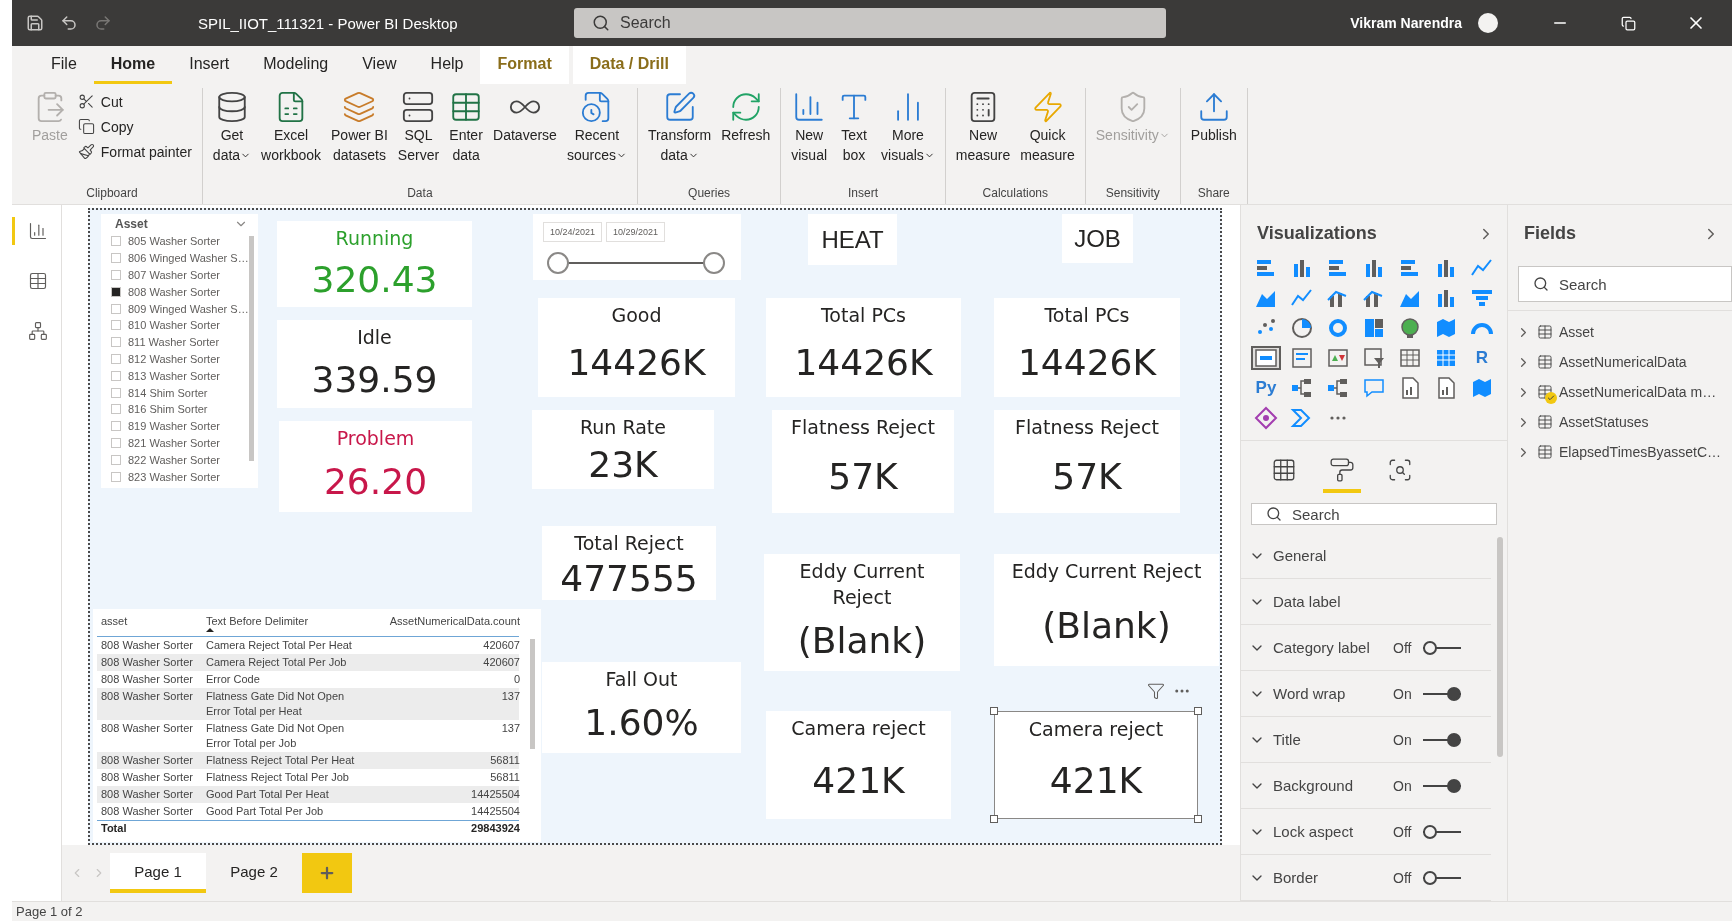  What do you see at coordinates (524, 65) in the screenshot?
I see `menu-tab: Format` at bounding box center [524, 65].